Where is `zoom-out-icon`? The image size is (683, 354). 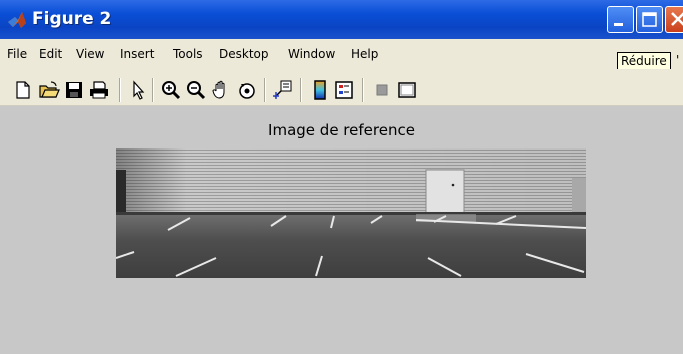 zoom-out-icon is located at coordinates (196, 90).